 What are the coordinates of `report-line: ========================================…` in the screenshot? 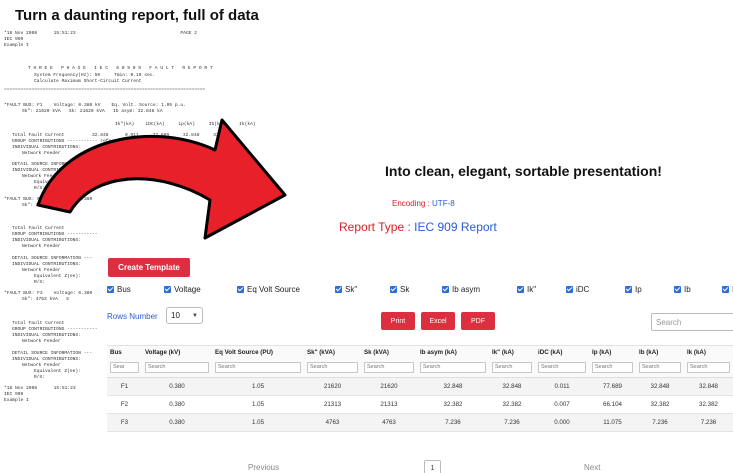 It's located at (105, 89).